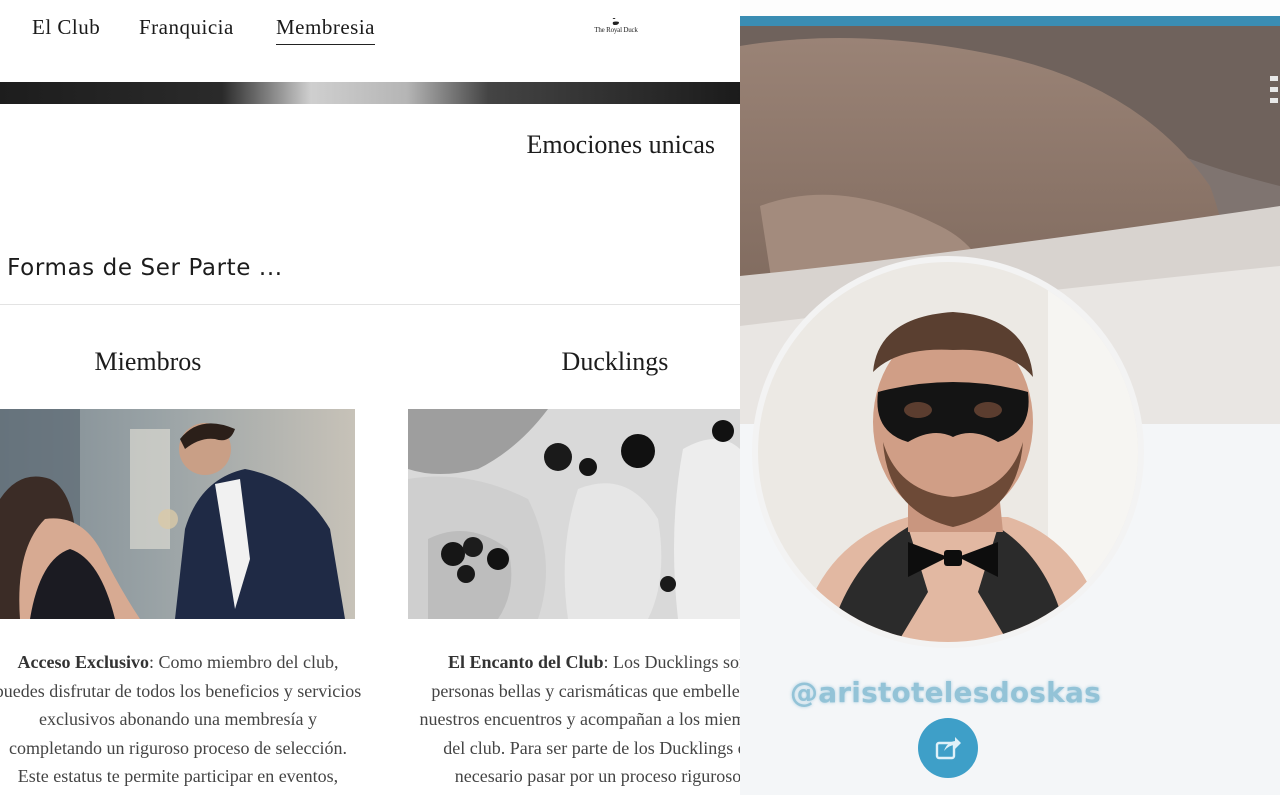 This screenshot has height=795, width=1280. I want to click on nav-franquicia: Franquicia, so click(186, 27).